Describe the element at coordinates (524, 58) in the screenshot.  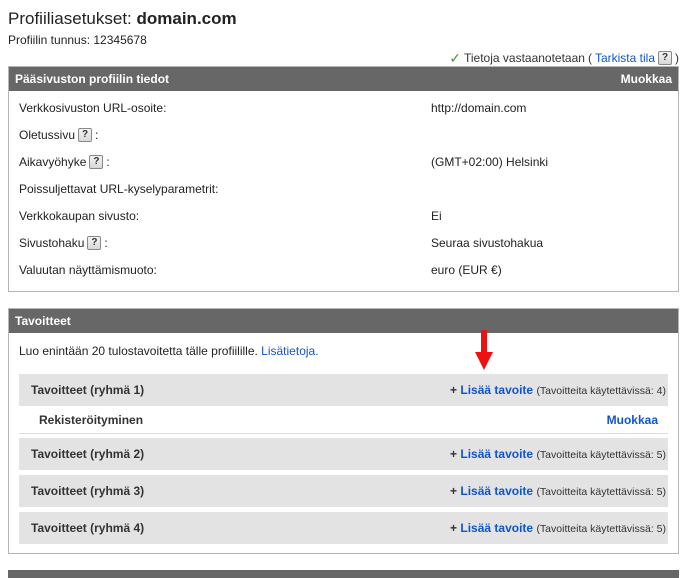
I see `status-text: Tietoja vastaanotetaan` at that location.